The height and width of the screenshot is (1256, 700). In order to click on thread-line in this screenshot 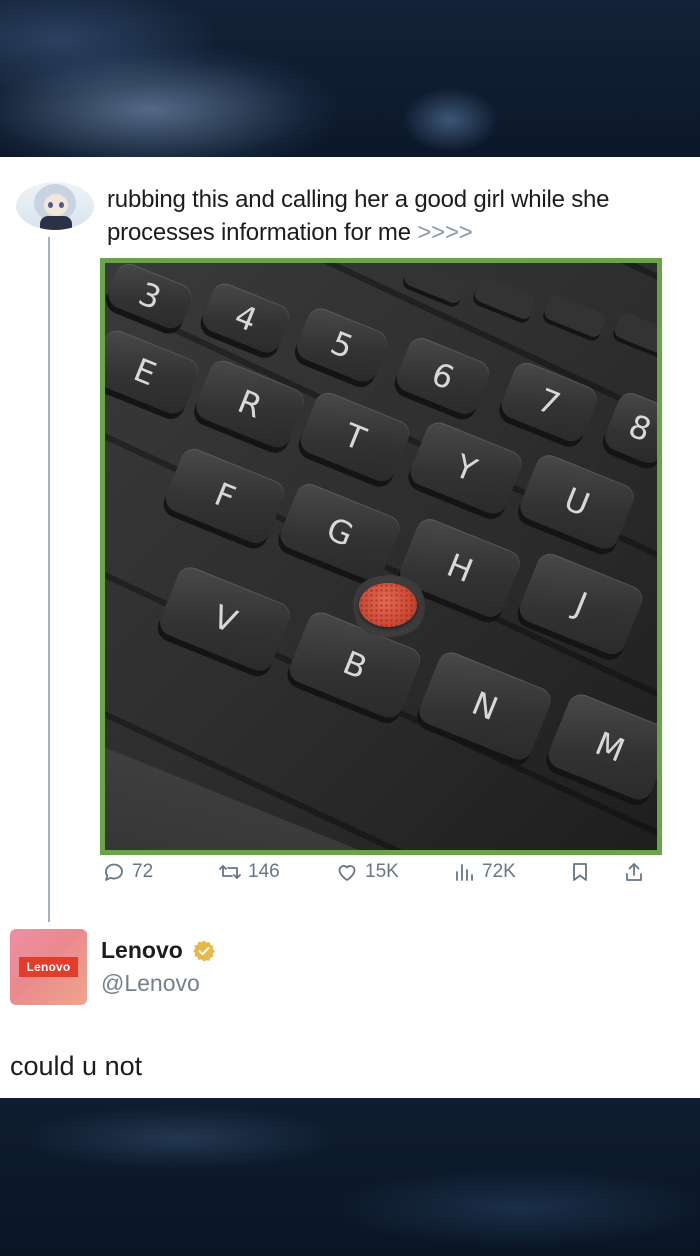, I will do `click(49, 579)`.